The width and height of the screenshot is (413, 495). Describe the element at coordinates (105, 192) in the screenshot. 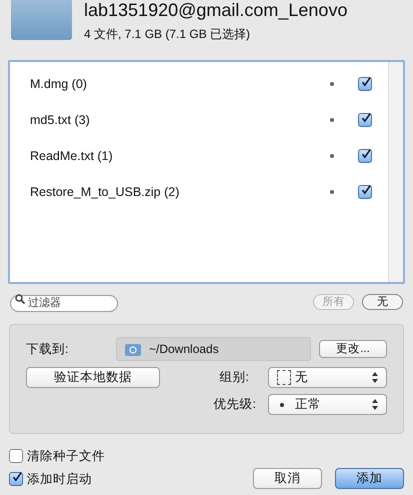

I see `file-name: Restore_M_to_USB.zip (2)` at that location.